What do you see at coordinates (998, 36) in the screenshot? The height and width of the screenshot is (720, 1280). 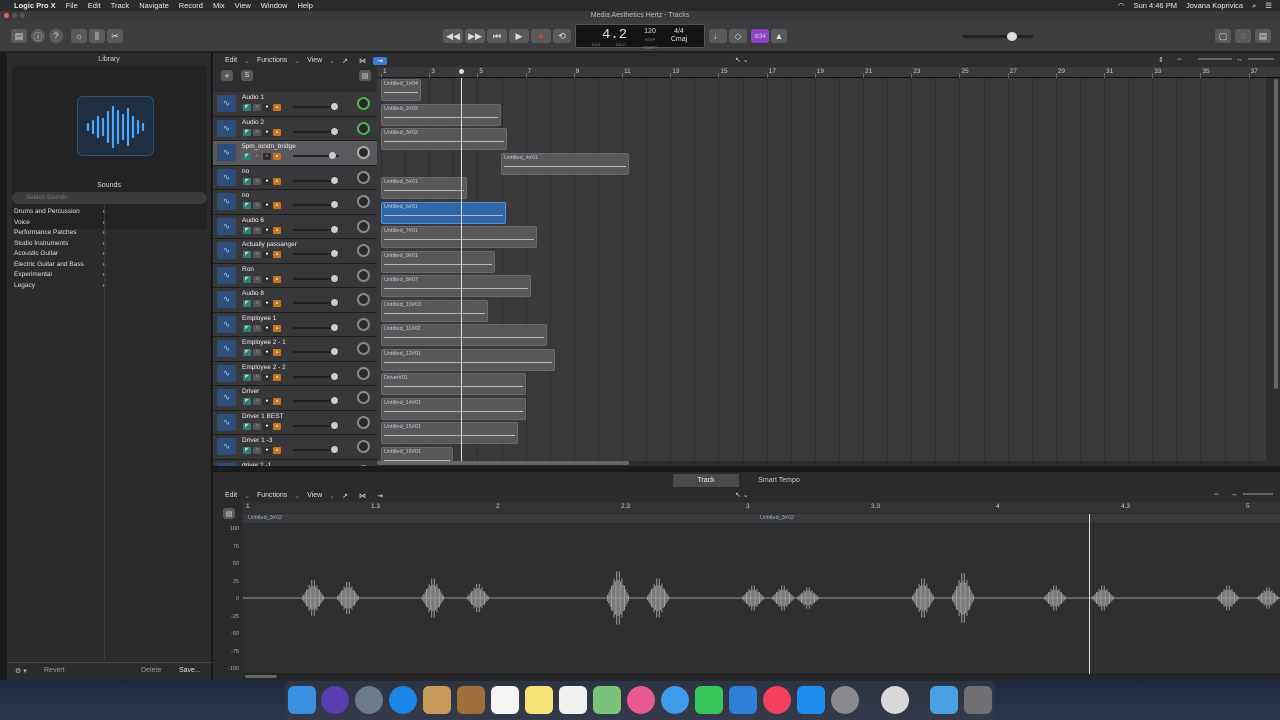 I see `master-volume-slider` at bounding box center [998, 36].